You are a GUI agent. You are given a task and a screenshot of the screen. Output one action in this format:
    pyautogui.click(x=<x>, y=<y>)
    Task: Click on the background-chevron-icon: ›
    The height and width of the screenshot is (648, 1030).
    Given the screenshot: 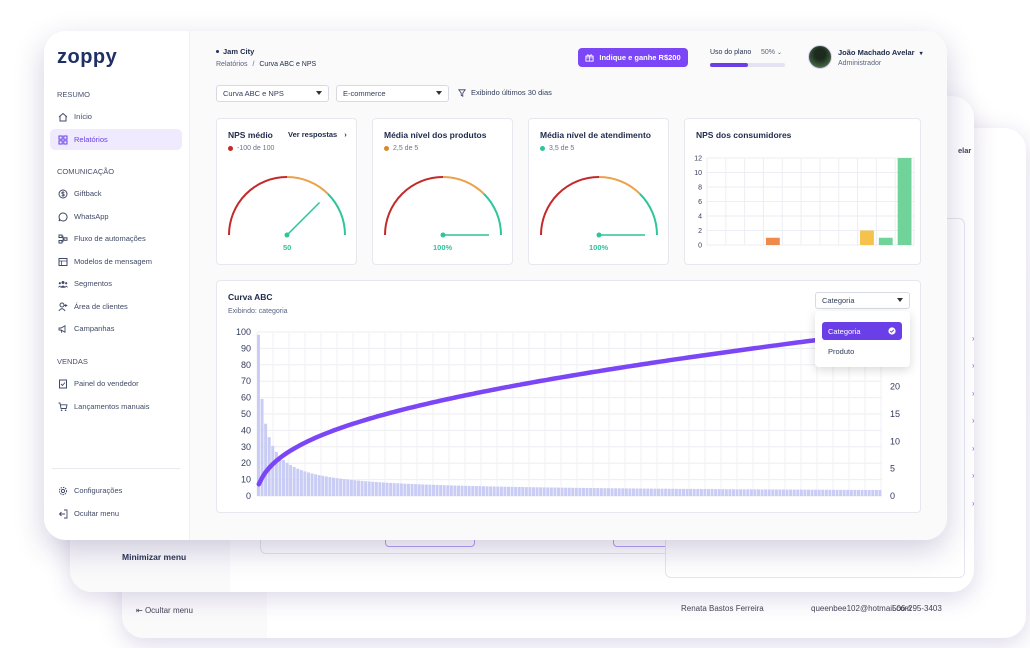 What is the action you would take?
    pyautogui.click(x=973, y=338)
    